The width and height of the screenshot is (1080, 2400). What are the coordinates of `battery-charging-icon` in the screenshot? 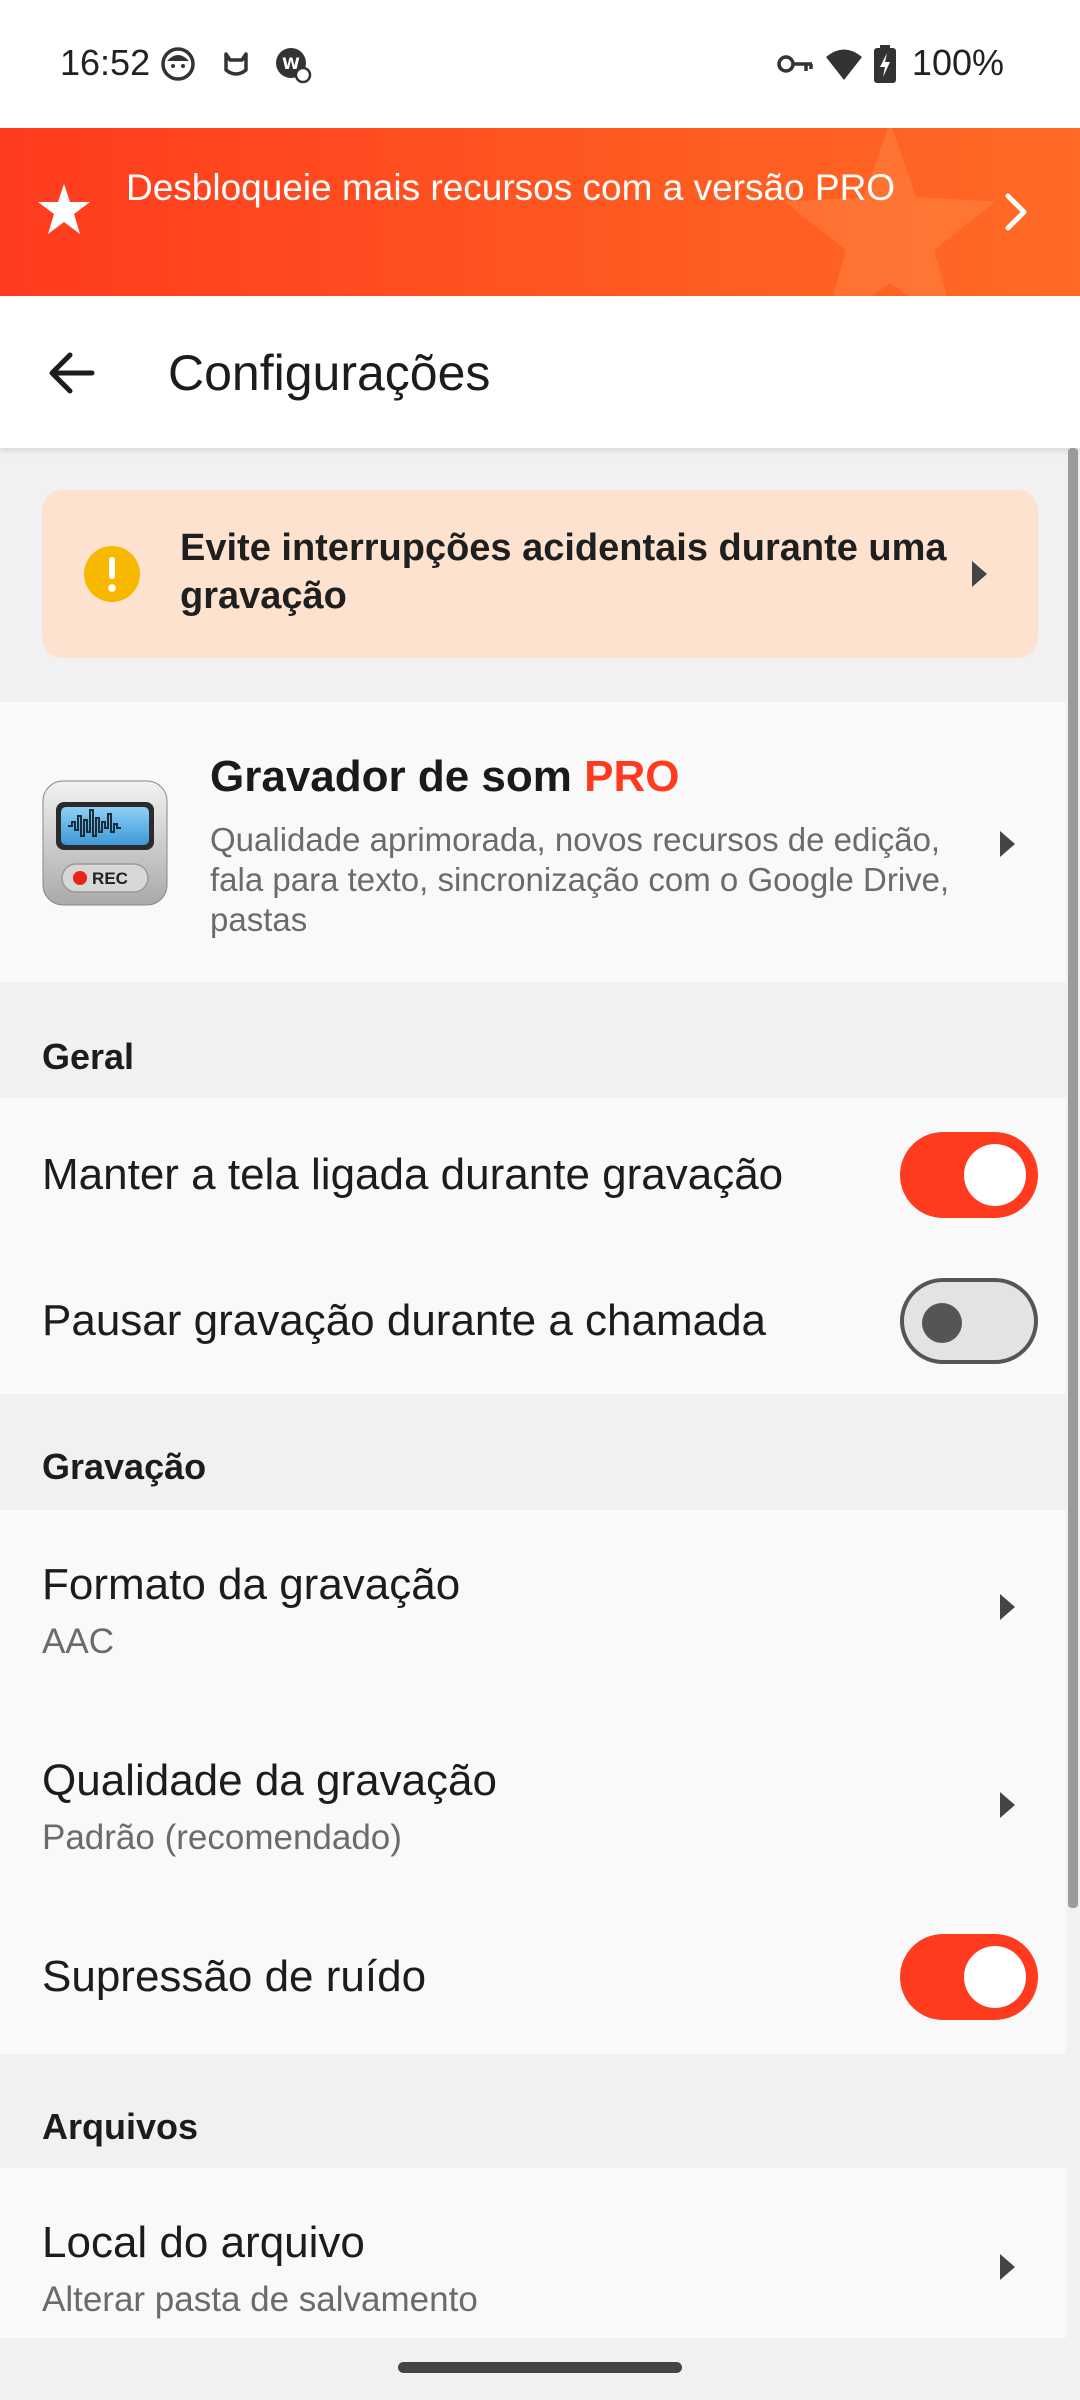 It's located at (885, 64).